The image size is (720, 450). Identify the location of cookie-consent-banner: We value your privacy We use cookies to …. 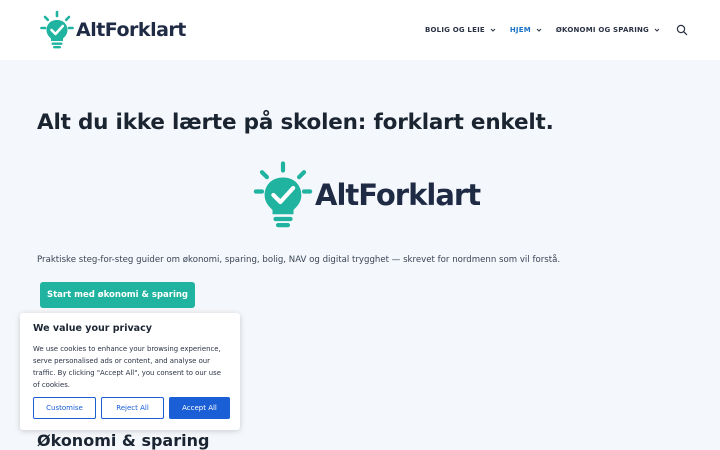
(130, 371).